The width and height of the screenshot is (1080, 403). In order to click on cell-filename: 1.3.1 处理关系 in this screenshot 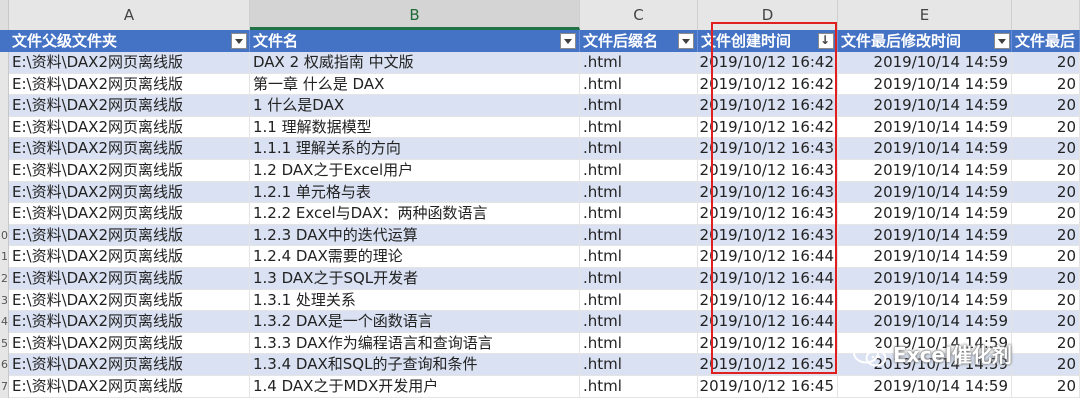, I will do `click(415, 300)`.